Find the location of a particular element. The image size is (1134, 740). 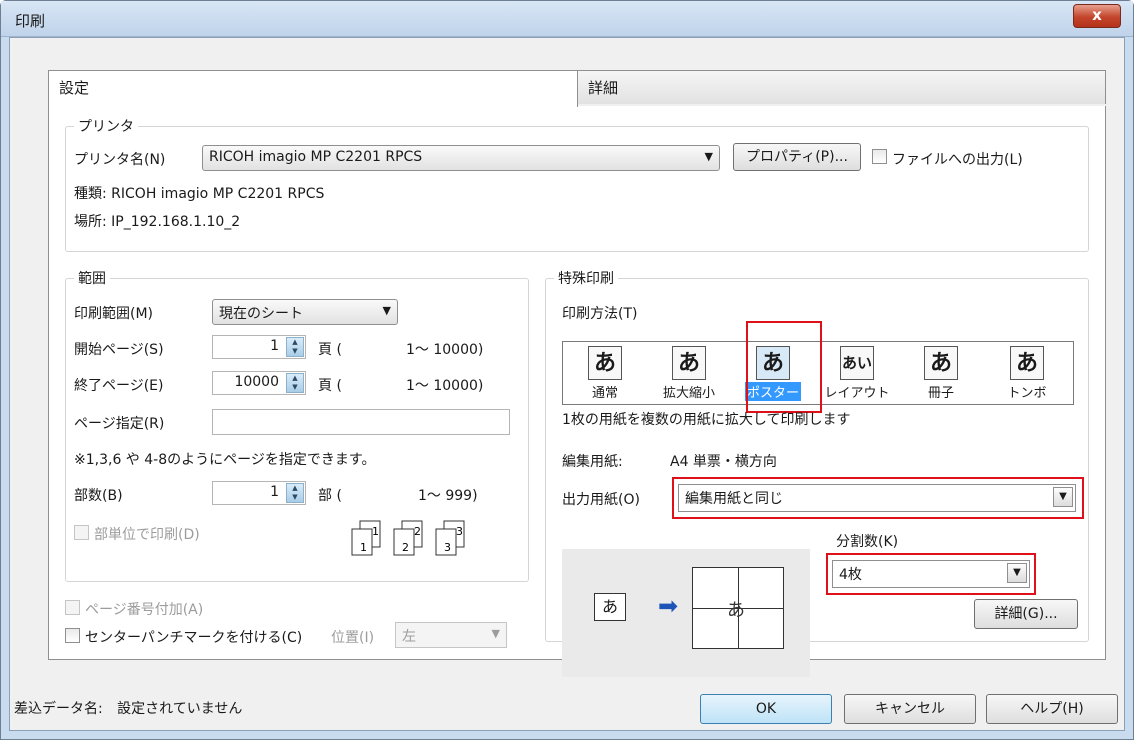

method-crop-marks: あ トンボ is located at coordinates (1027, 374).